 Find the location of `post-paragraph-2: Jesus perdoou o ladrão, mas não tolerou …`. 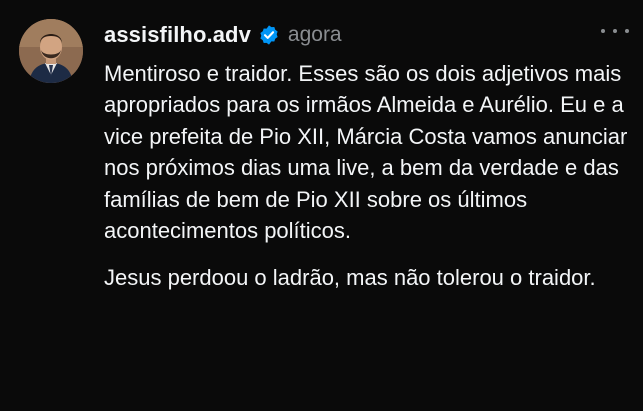

post-paragraph-2: Jesus perdoou o ladrão, mas não tolerou … is located at coordinates (350, 278).